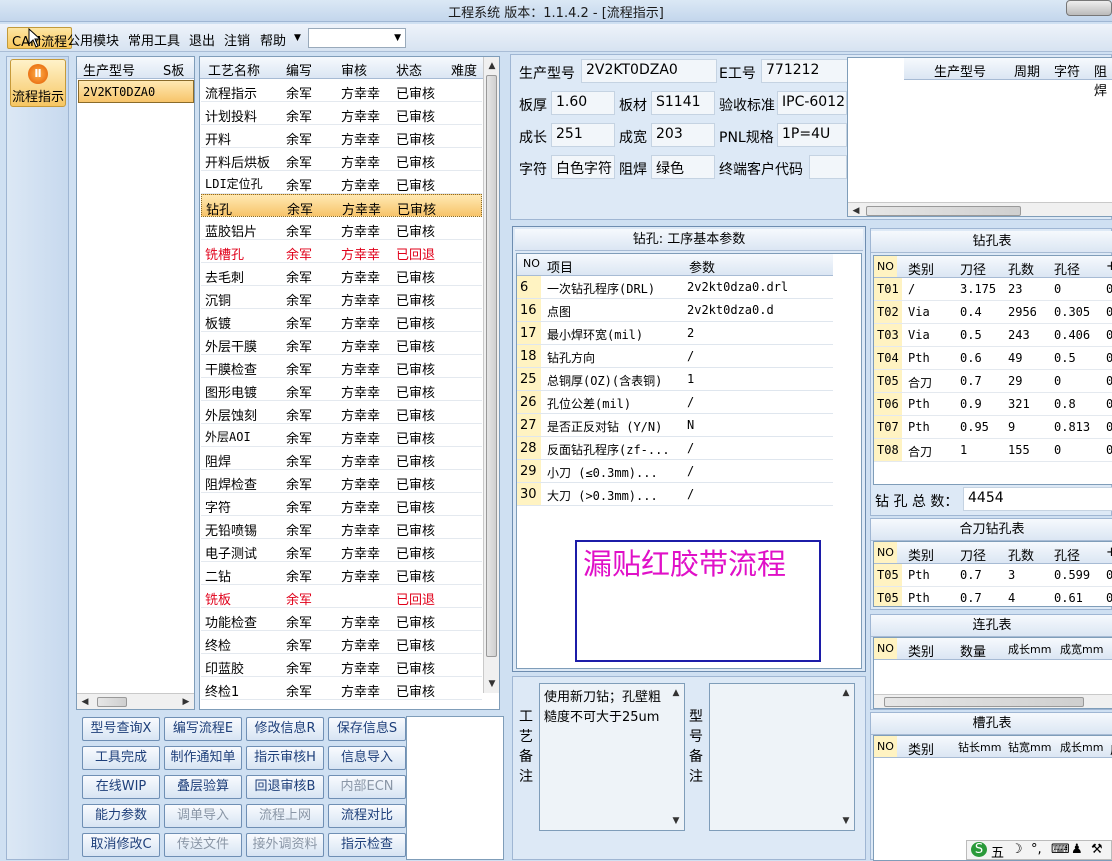 The width and height of the screenshot is (1112, 861). Describe the element at coordinates (341, 550) in the screenshot. I see `process-row: 电子测试 余军 方幸幸 已审核` at that location.